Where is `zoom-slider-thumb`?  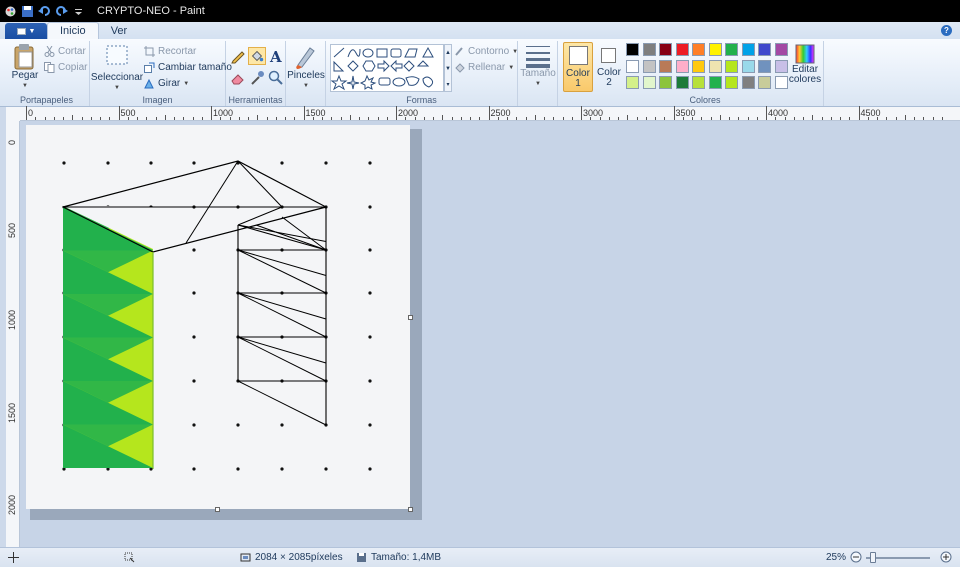
zoom-slider-thumb is located at coordinates (873, 557).